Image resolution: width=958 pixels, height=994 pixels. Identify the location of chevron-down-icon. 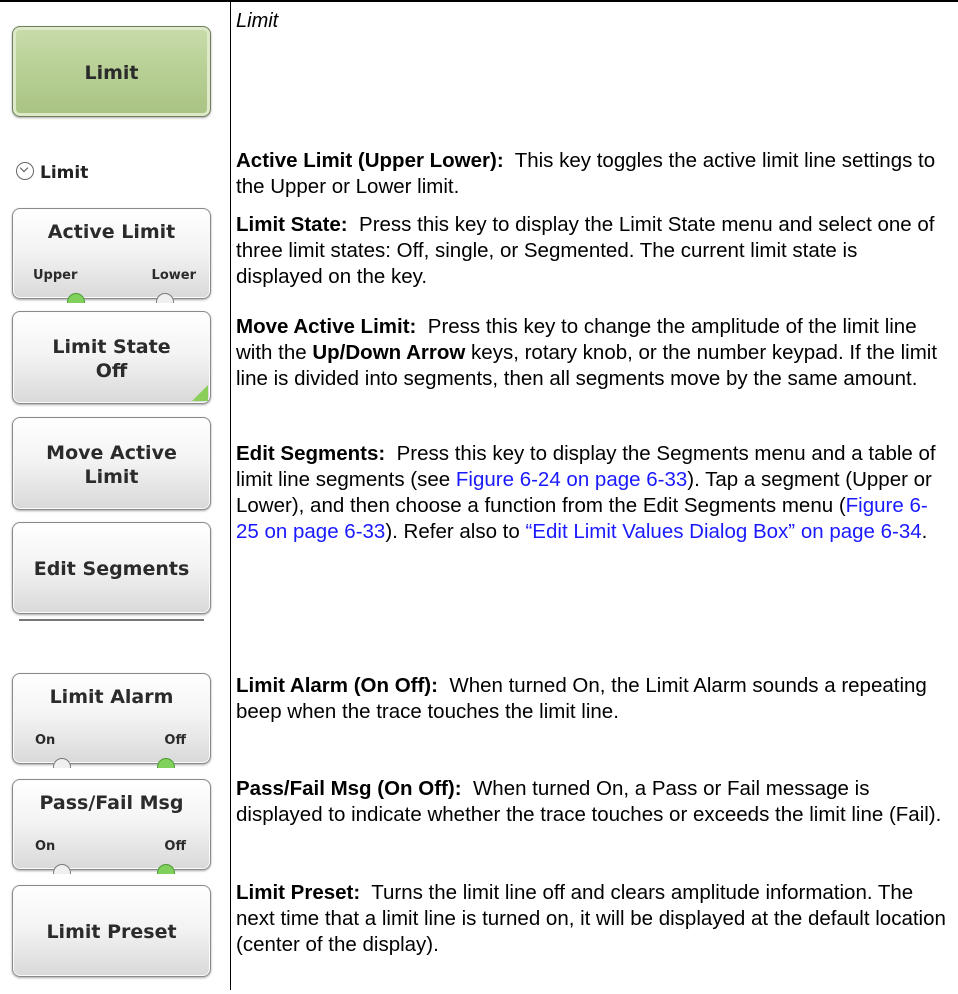
(25, 171).